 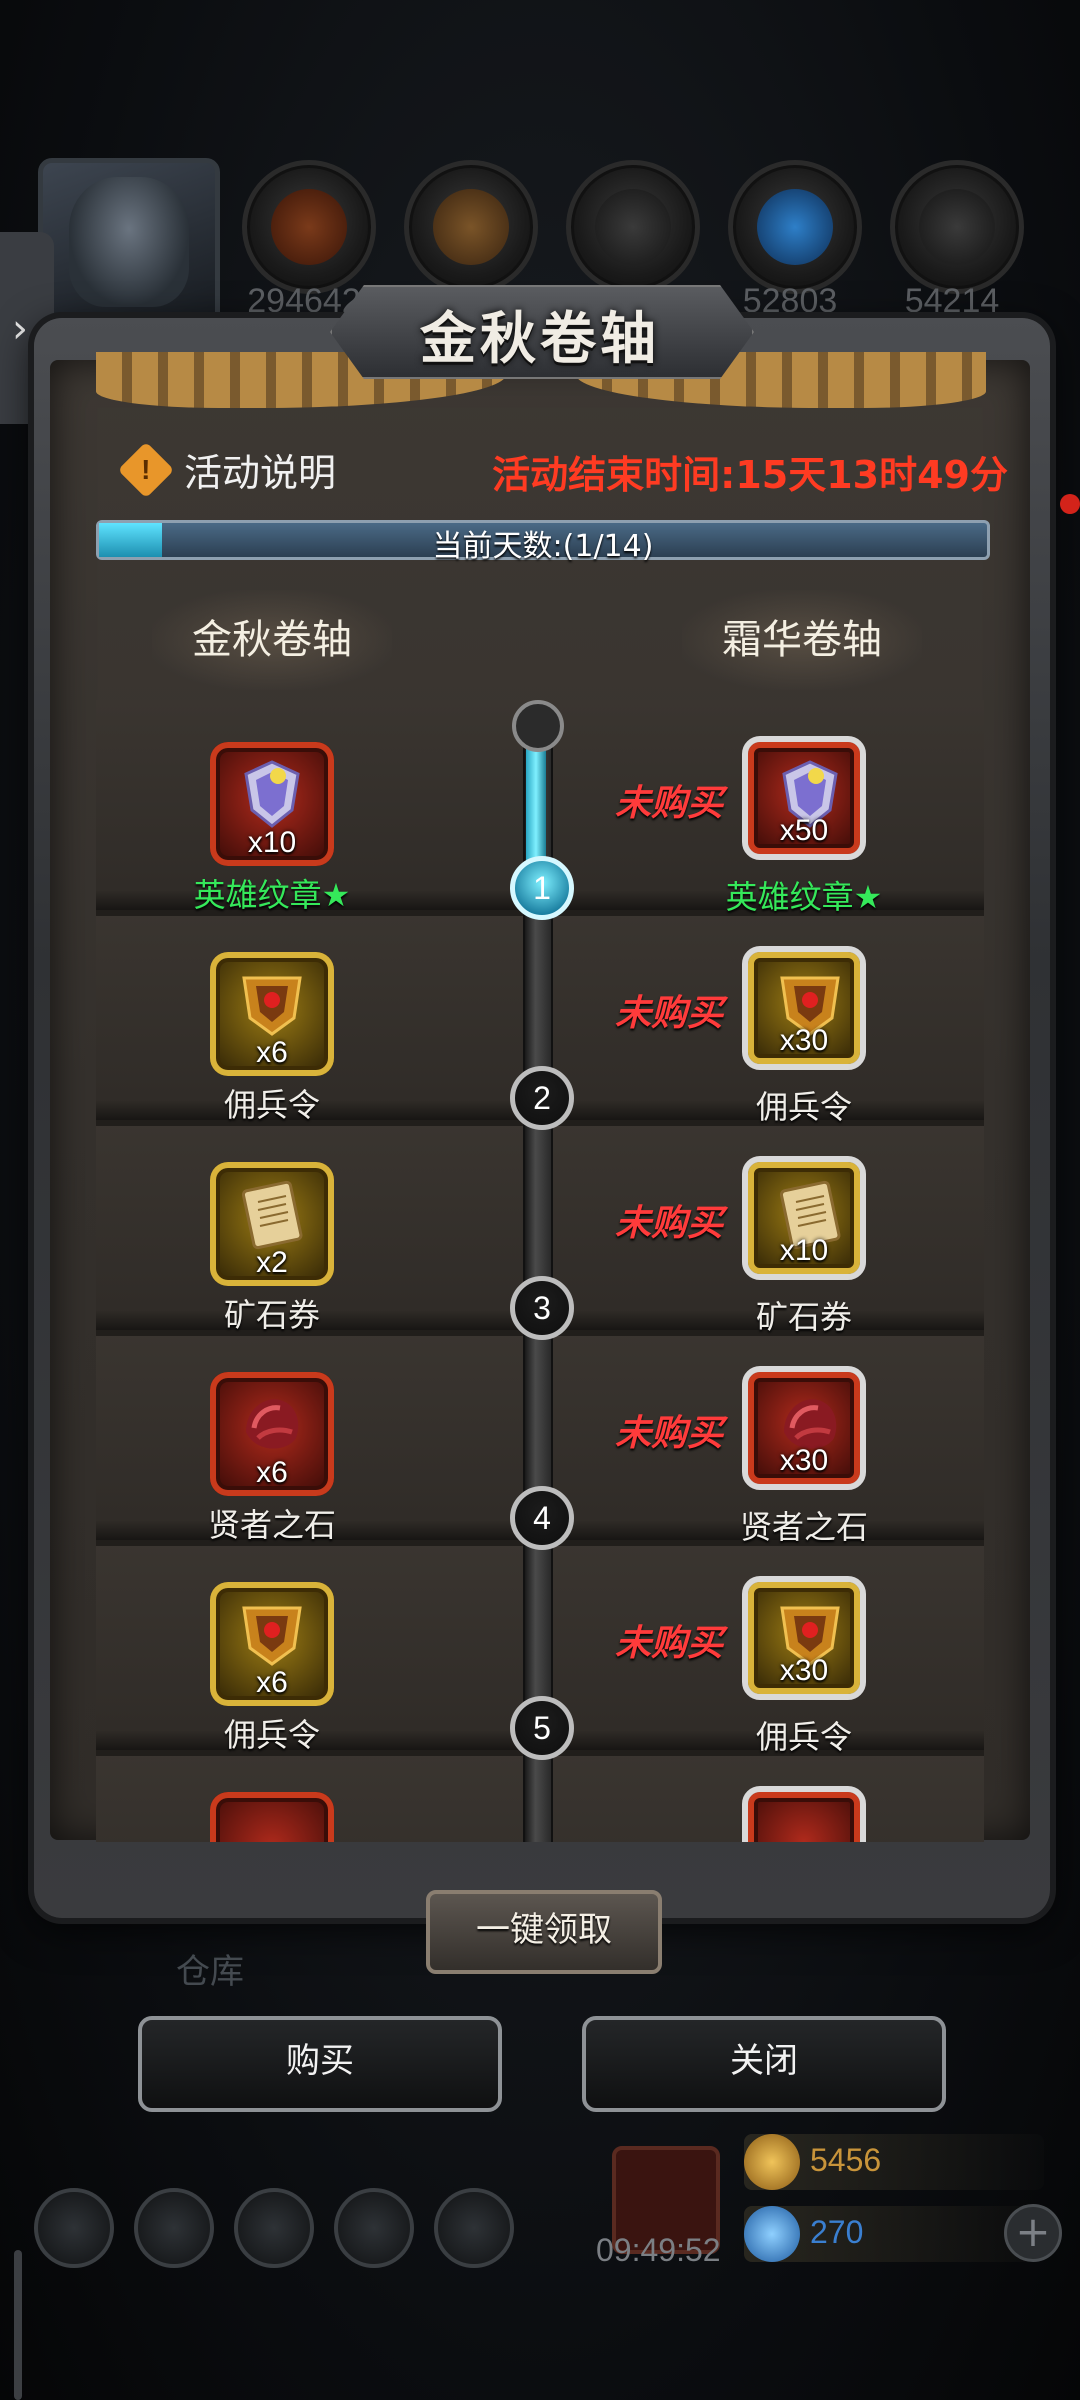 What do you see at coordinates (633, 227) in the screenshot?
I see `resource-iron-icon` at bounding box center [633, 227].